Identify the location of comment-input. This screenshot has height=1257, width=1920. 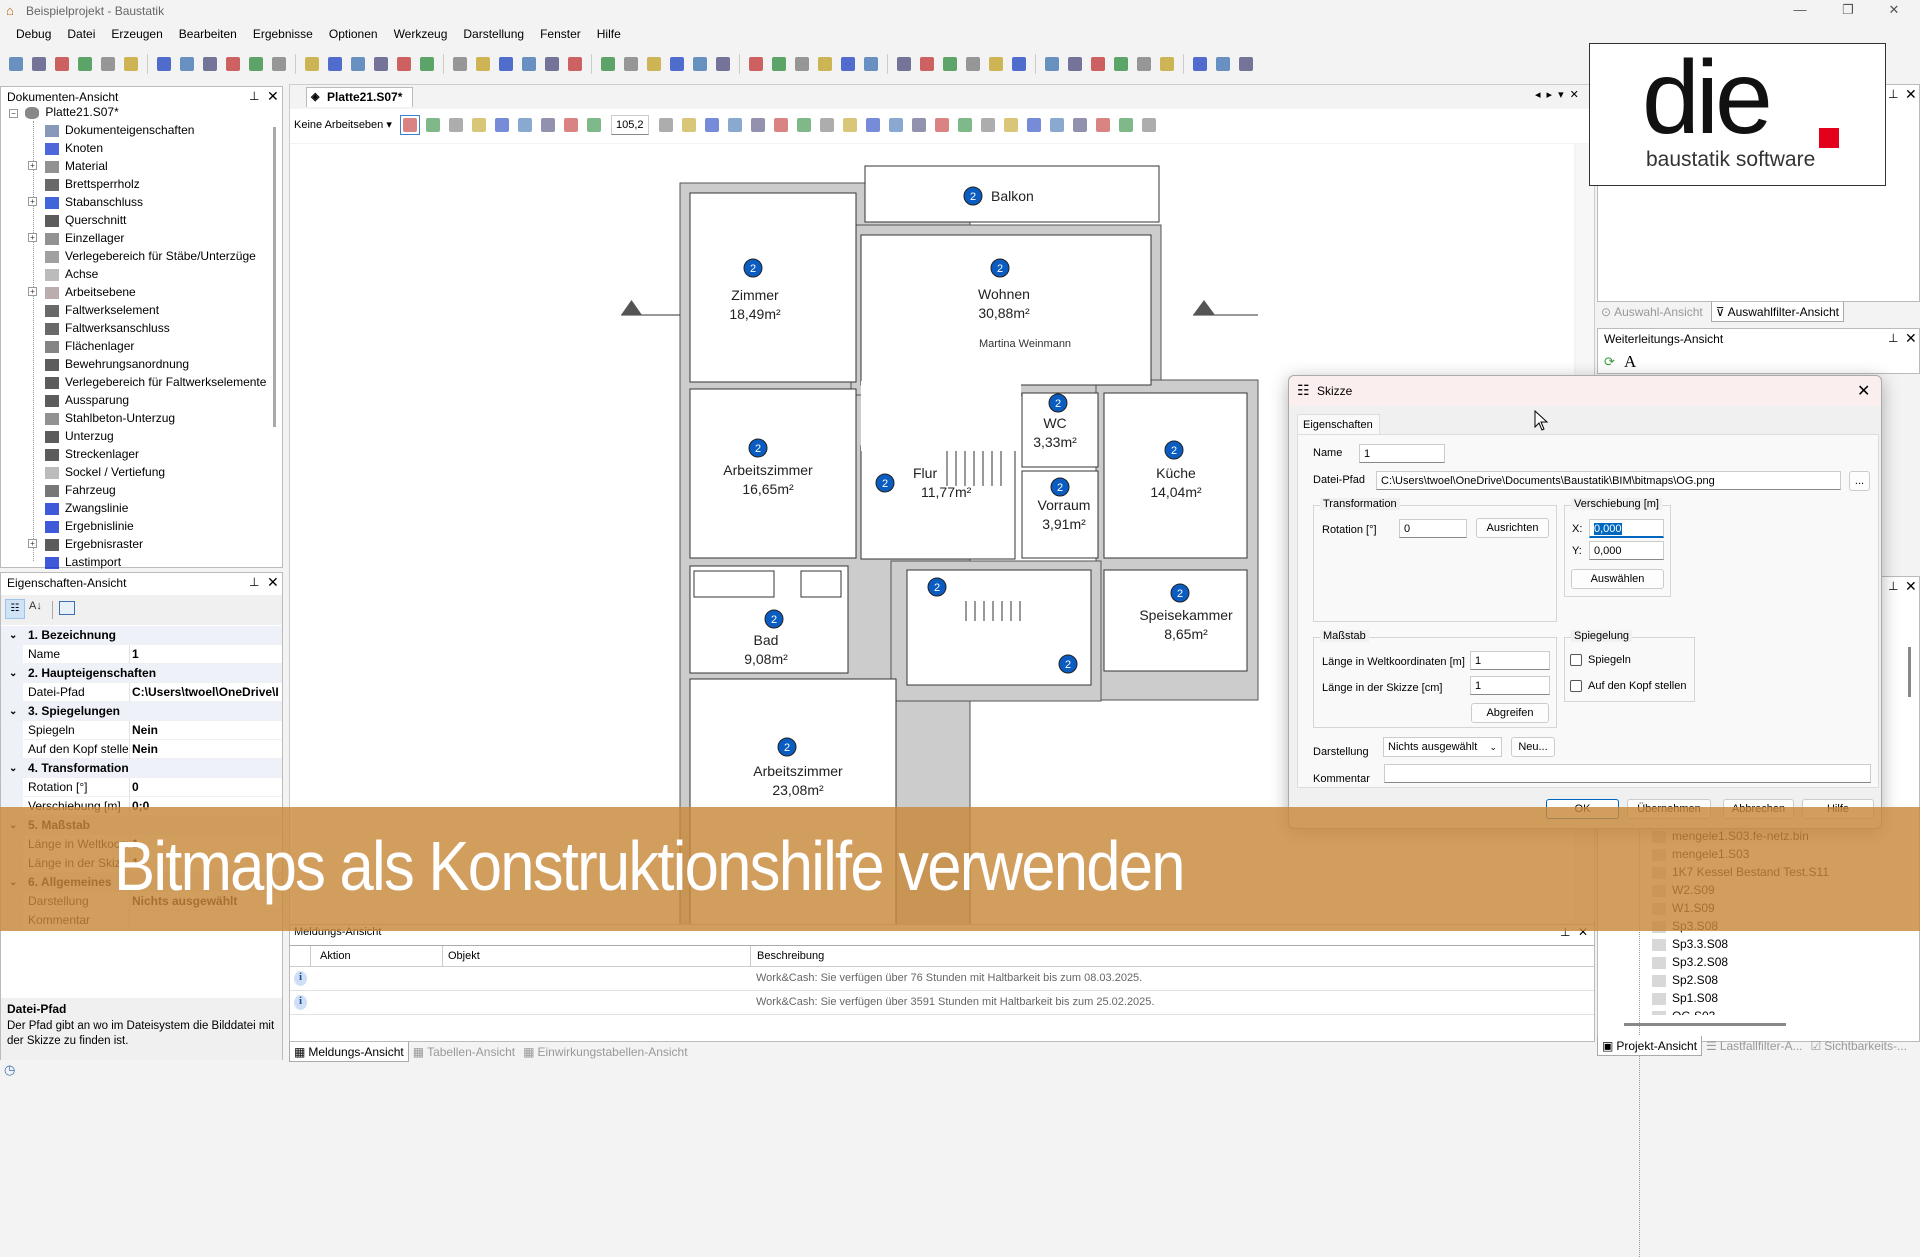
(1627, 773).